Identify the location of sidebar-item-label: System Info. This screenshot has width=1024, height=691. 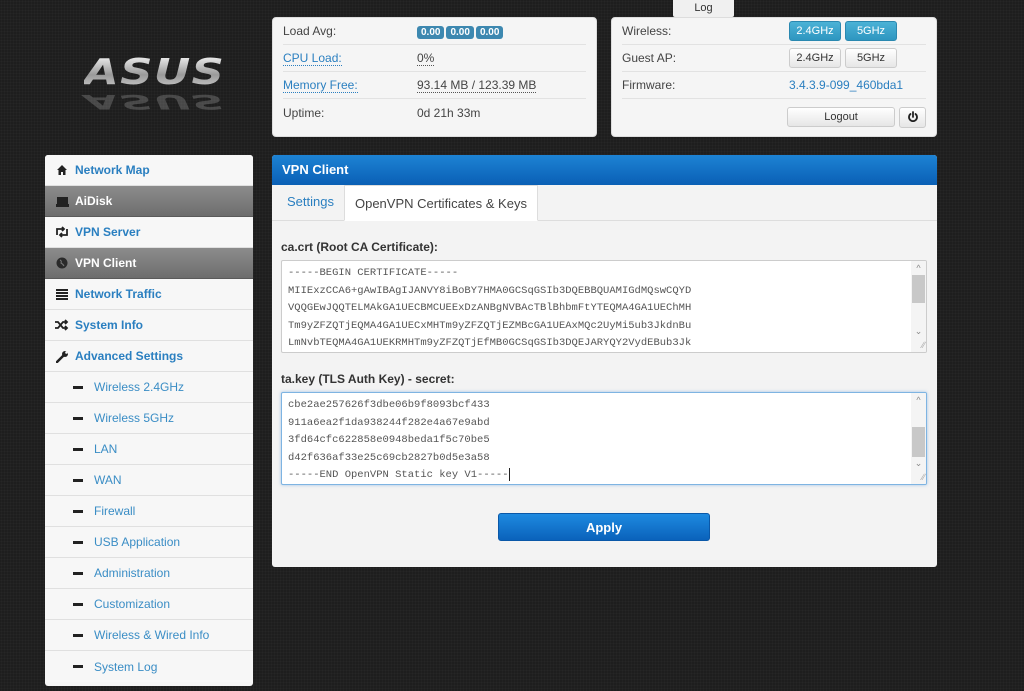
(109, 325).